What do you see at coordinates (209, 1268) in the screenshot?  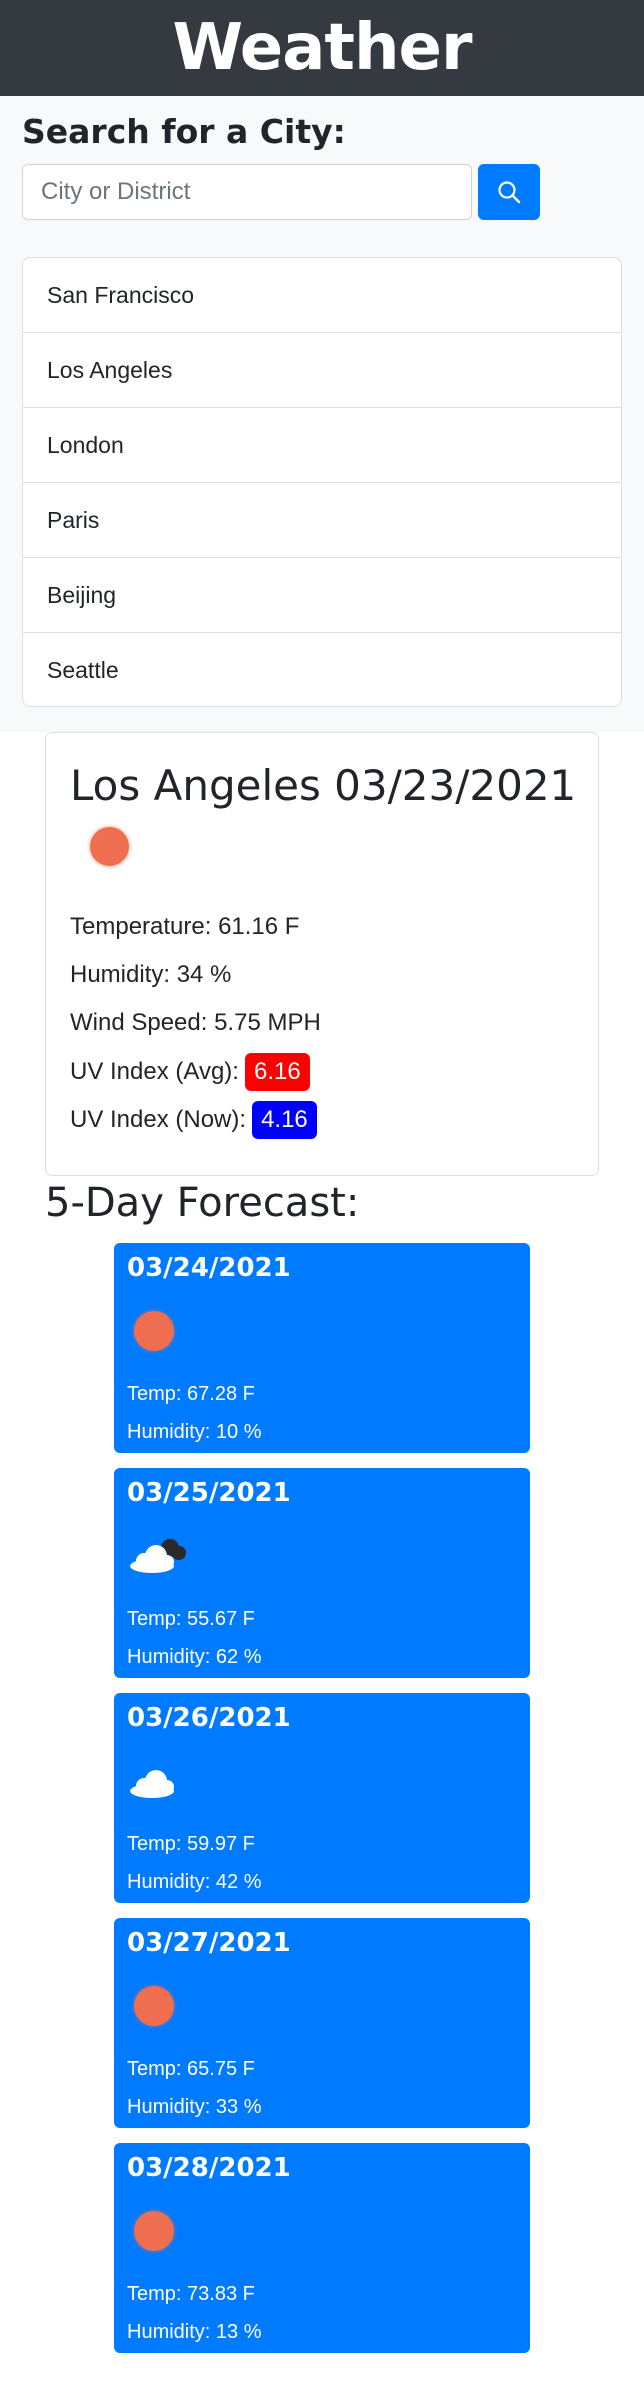 I see `forecast-date: 03/24/2021` at bounding box center [209, 1268].